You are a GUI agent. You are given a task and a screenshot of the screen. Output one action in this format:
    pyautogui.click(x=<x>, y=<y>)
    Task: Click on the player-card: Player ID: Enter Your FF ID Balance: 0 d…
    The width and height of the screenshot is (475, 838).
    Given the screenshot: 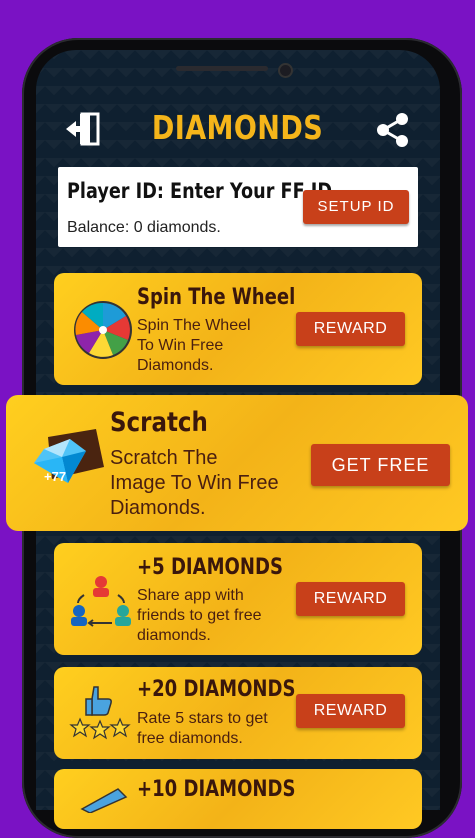 What is the action you would take?
    pyautogui.click(x=238, y=207)
    